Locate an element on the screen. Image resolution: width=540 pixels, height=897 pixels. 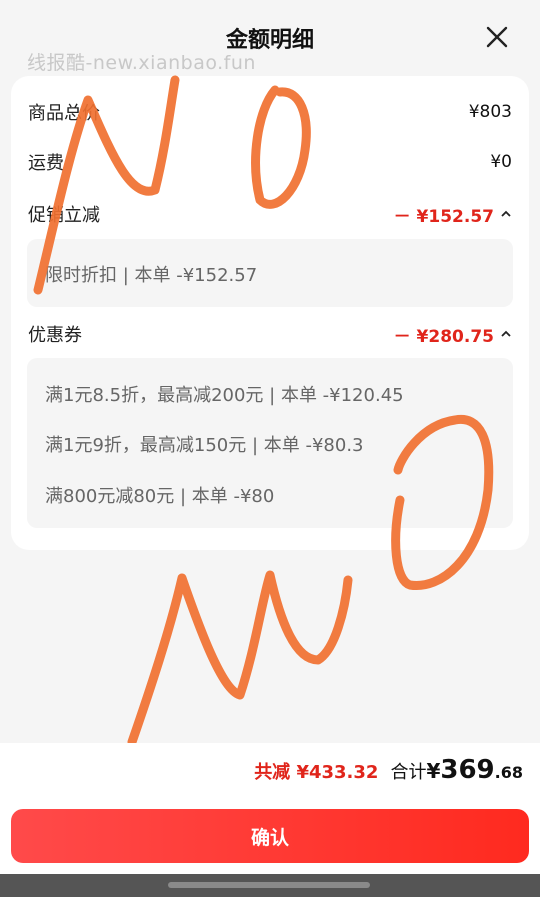
coupon-label: 优惠券 is located at coordinates (55, 335).